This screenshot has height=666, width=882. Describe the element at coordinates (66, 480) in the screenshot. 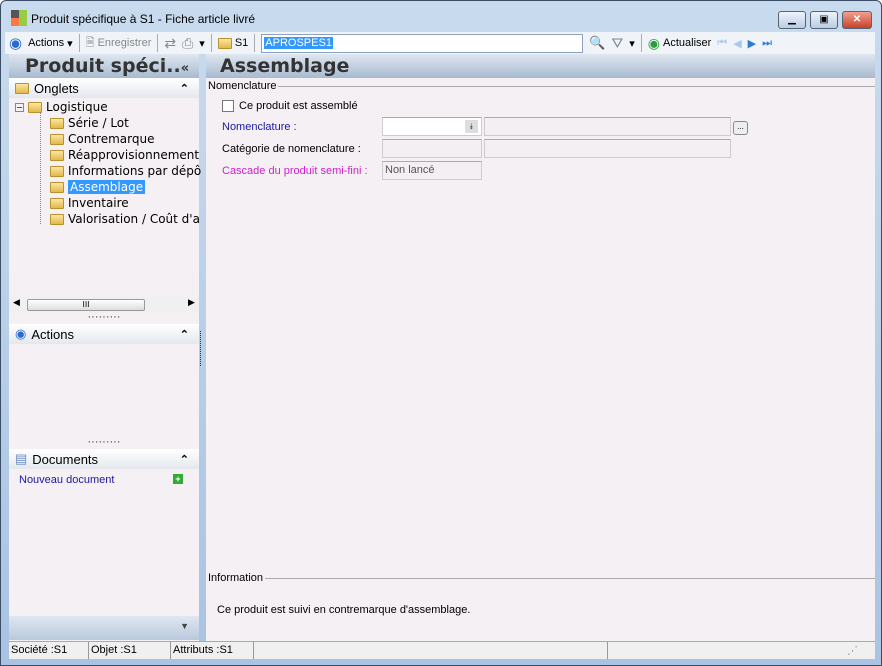

I see `new-document-link: Nouveau document` at that location.